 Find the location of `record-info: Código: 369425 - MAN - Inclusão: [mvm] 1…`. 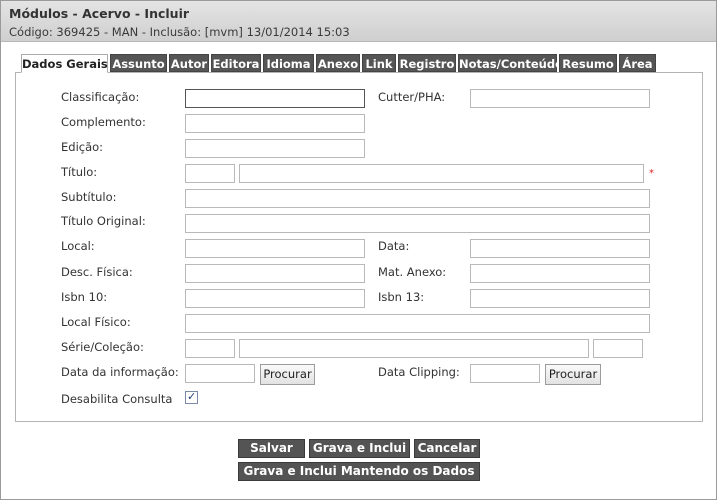

record-info: Código: 369425 - MAN - Inclusão: [mvm] 1… is located at coordinates (179, 32).